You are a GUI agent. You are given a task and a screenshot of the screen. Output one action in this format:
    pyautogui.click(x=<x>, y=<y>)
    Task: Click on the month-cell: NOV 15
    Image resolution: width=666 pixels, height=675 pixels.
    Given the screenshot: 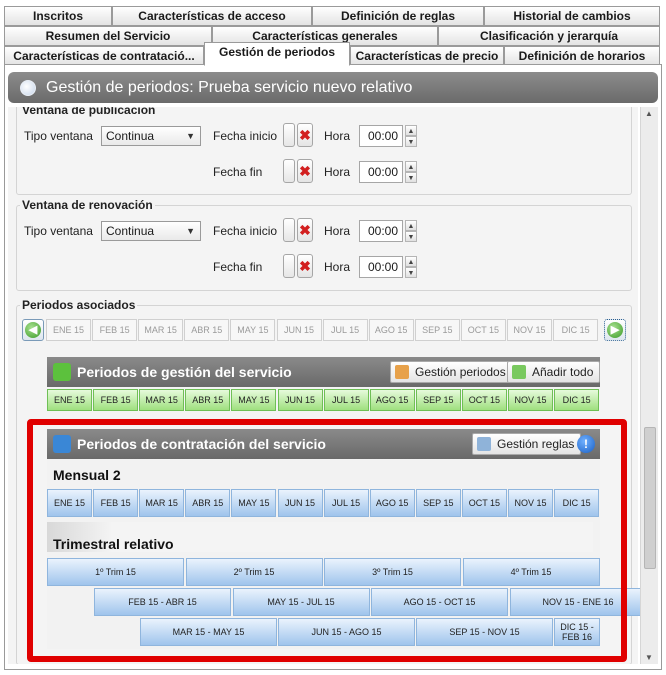 What is the action you would take?
    pyautogui.click(x=529, y=330)
    